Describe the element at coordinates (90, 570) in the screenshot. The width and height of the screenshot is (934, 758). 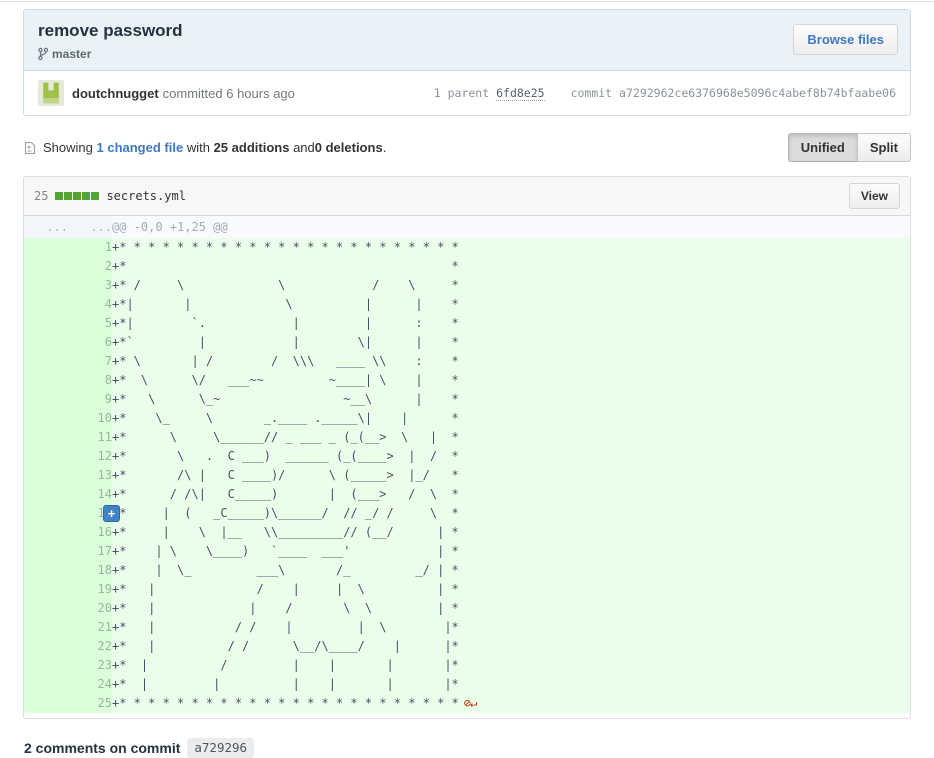
I see `line-number-new: 18` at that location.